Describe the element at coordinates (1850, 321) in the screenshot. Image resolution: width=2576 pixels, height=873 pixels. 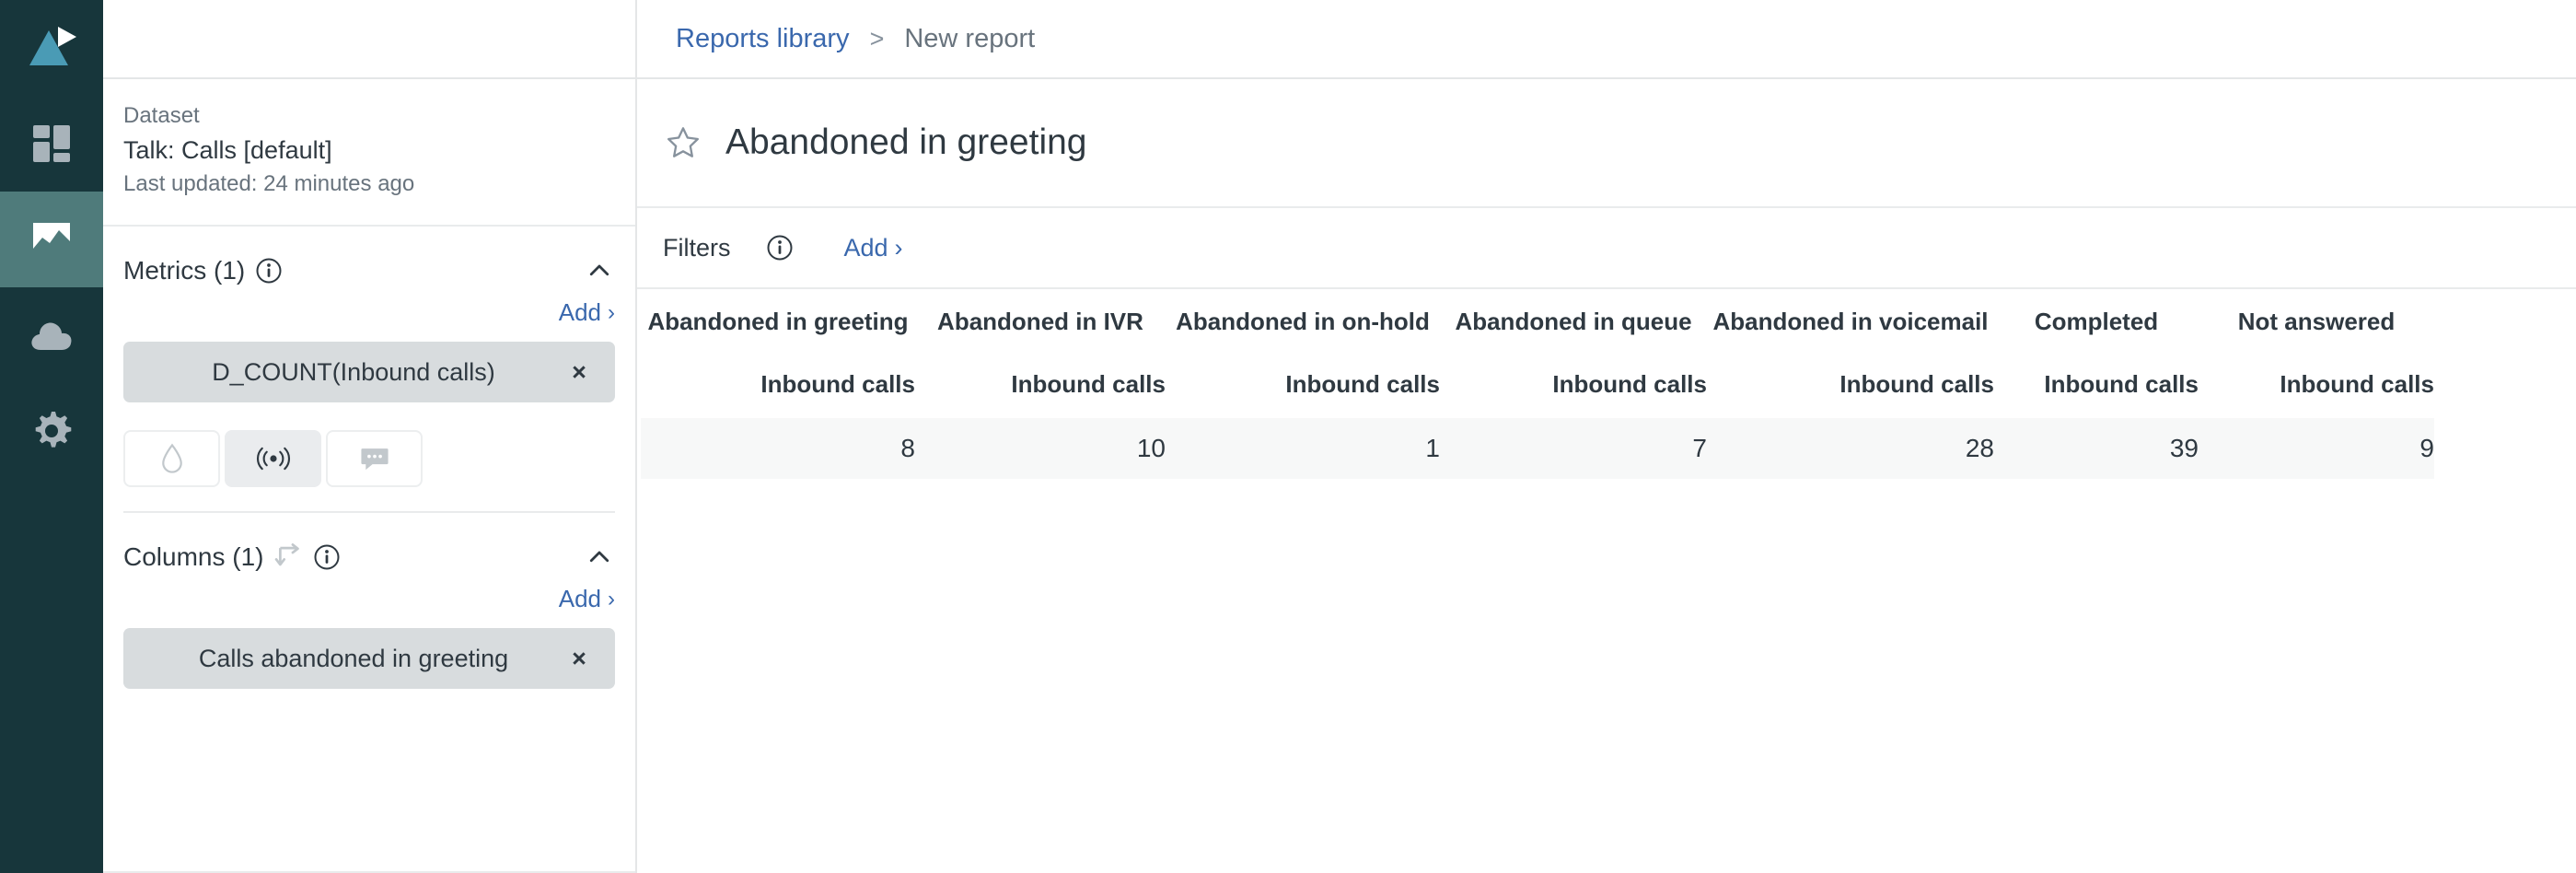
I see `table-column-header: Abandoned in voicemail` at that location.